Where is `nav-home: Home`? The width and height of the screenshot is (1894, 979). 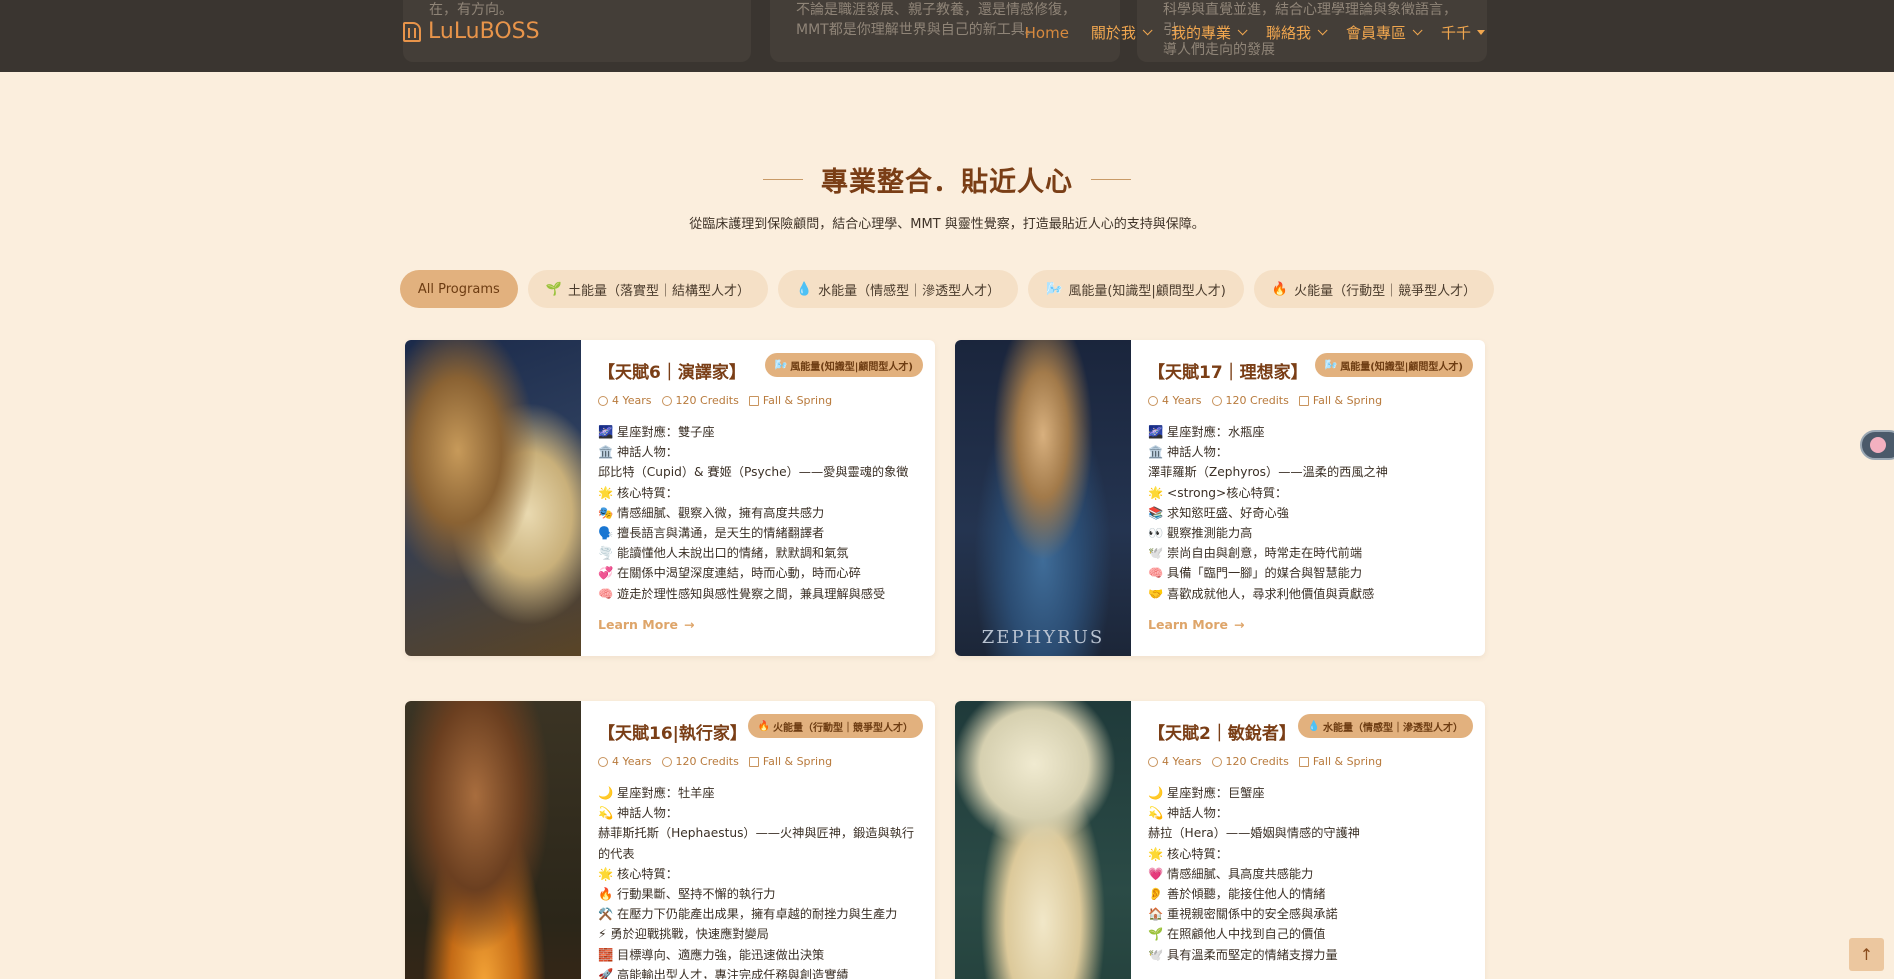
nav-home: Home is located at coordinates (1047, 32).